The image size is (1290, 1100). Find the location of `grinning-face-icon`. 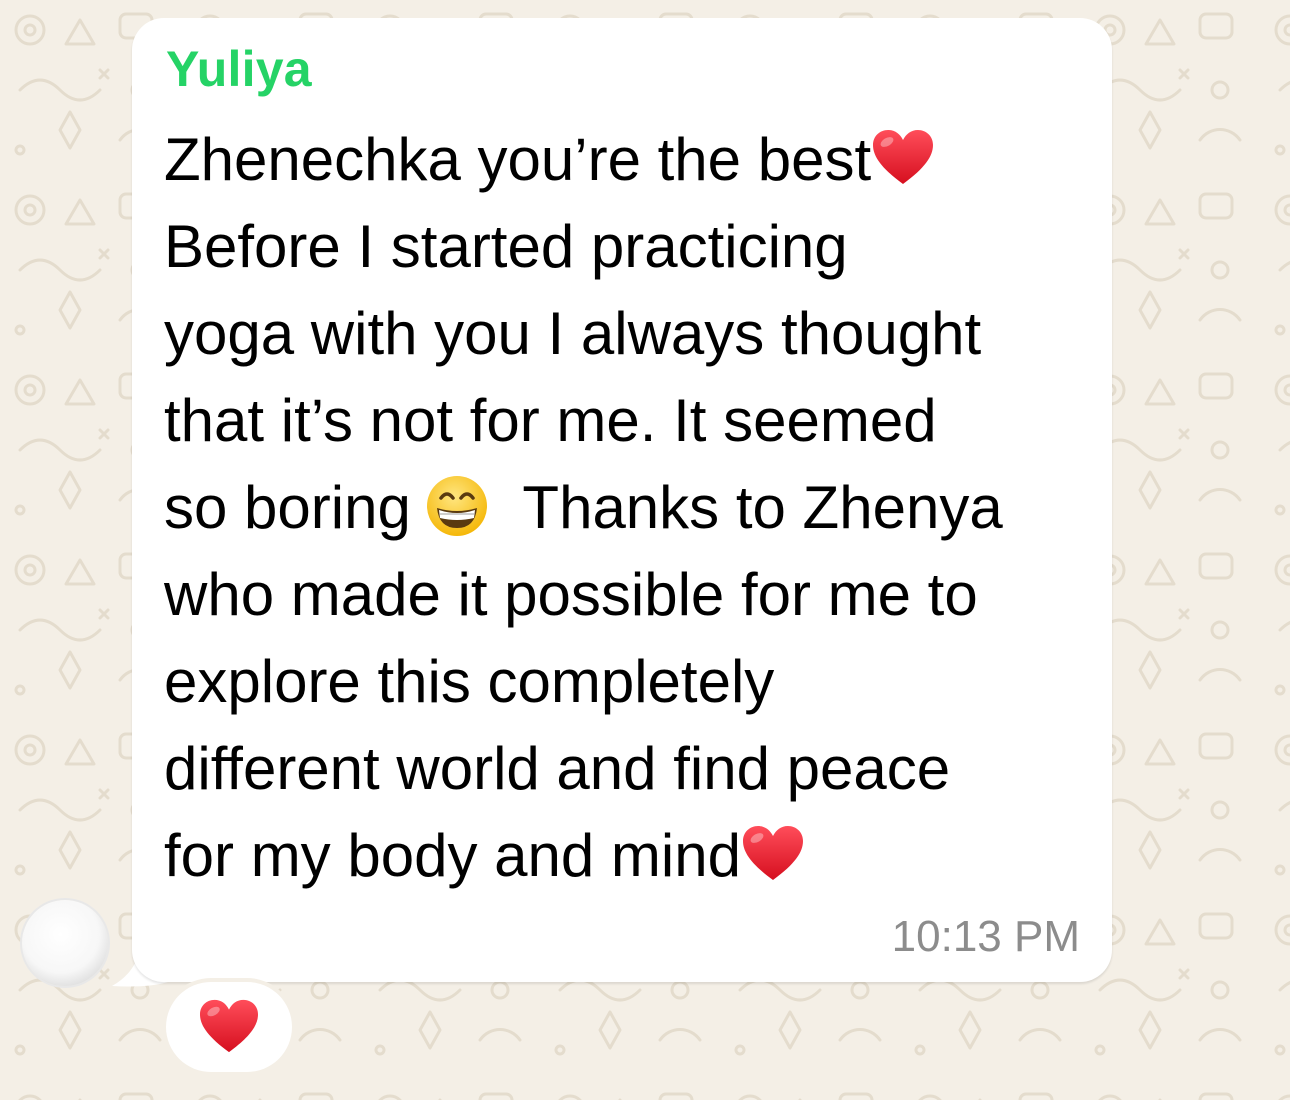

grinning-face-icon is located at coordinates (456, 506).